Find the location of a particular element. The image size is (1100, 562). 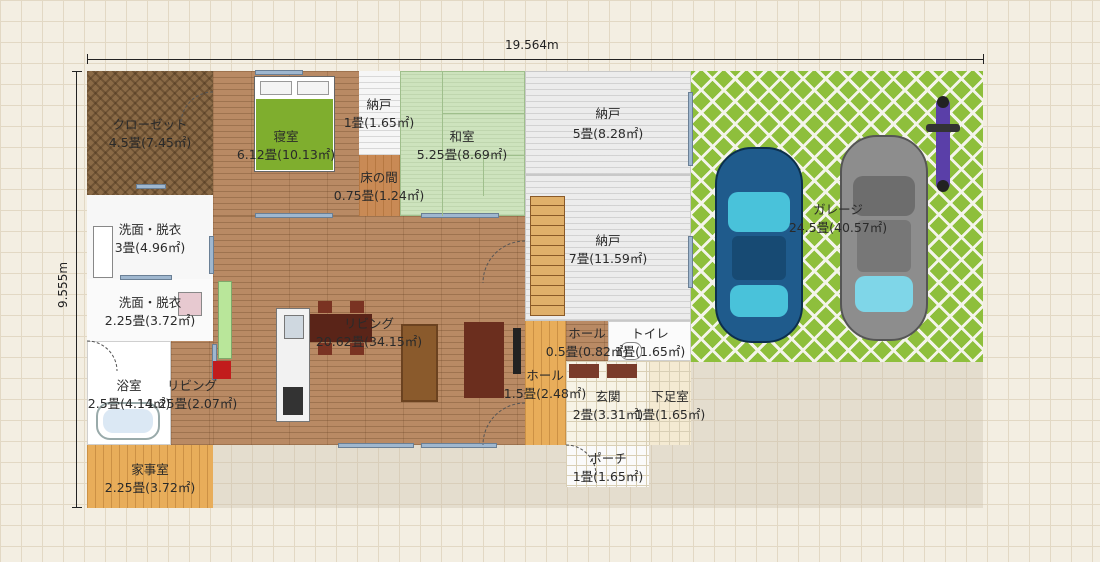

living-small-area: 1.25畳(2.07㎡) is located at coordinates (192, 403).